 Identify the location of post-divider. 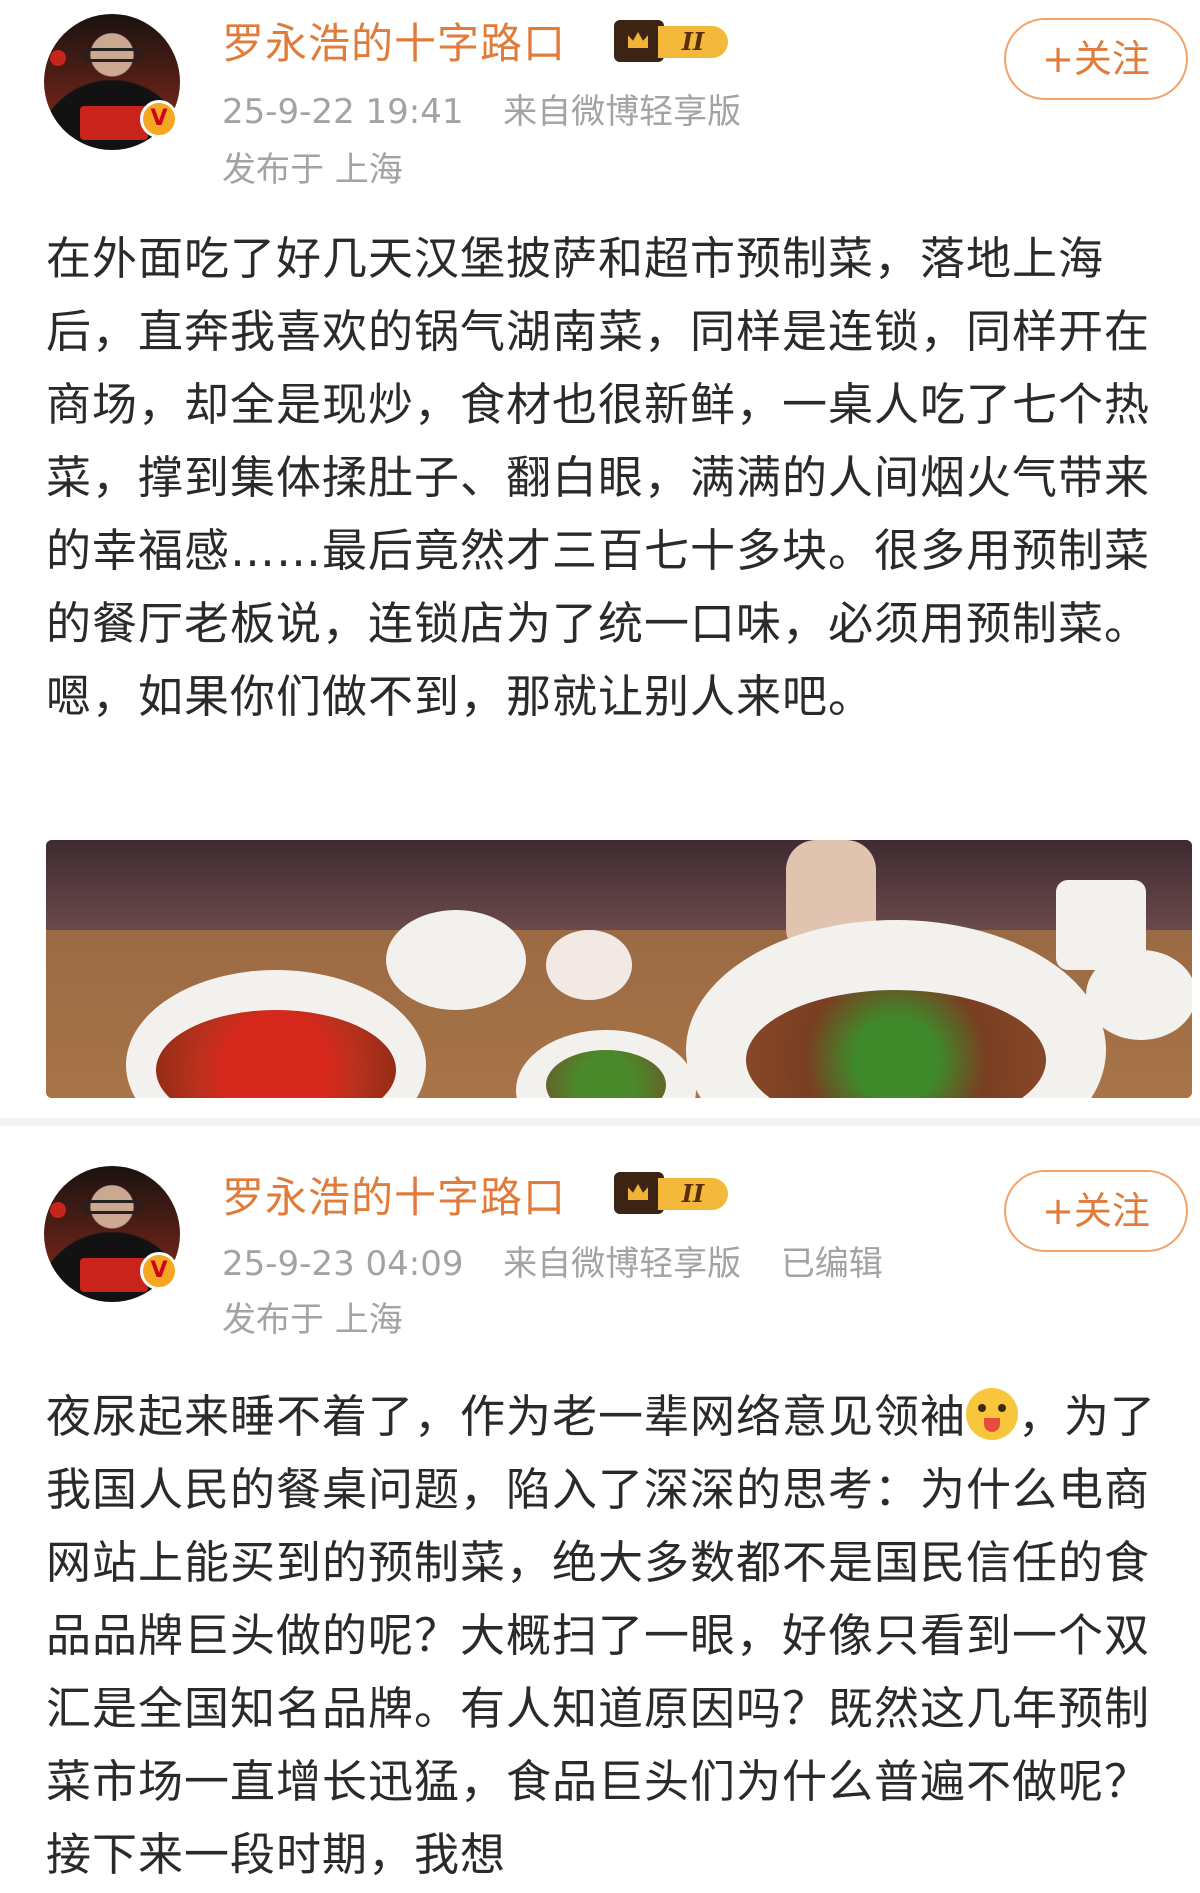
(600, 1122).